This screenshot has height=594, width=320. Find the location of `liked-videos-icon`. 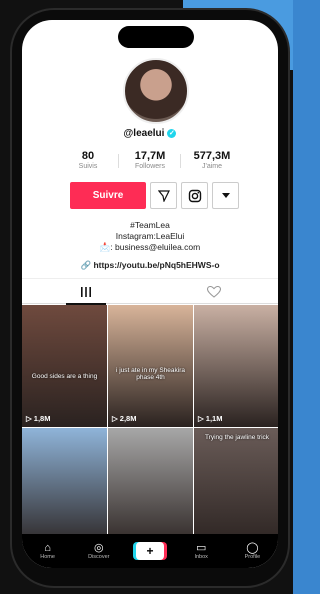

liked-videos-icon is located at coordinates (214, 291).